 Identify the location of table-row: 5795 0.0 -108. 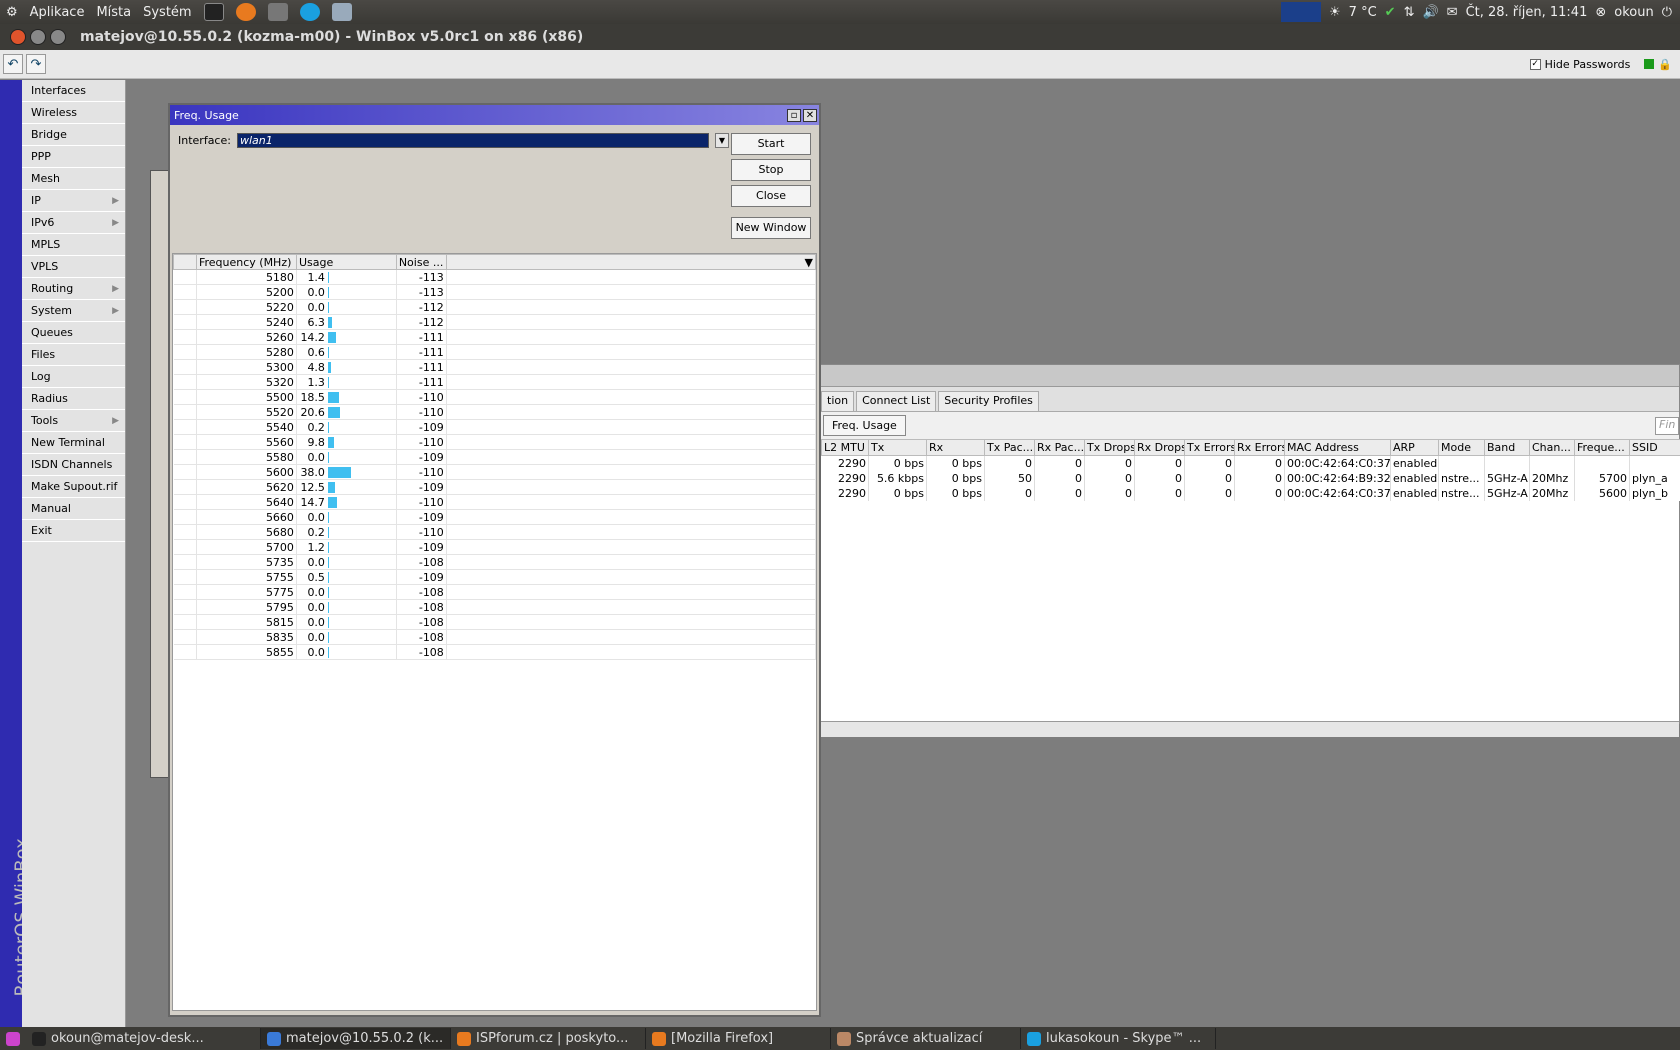
(495, 607).